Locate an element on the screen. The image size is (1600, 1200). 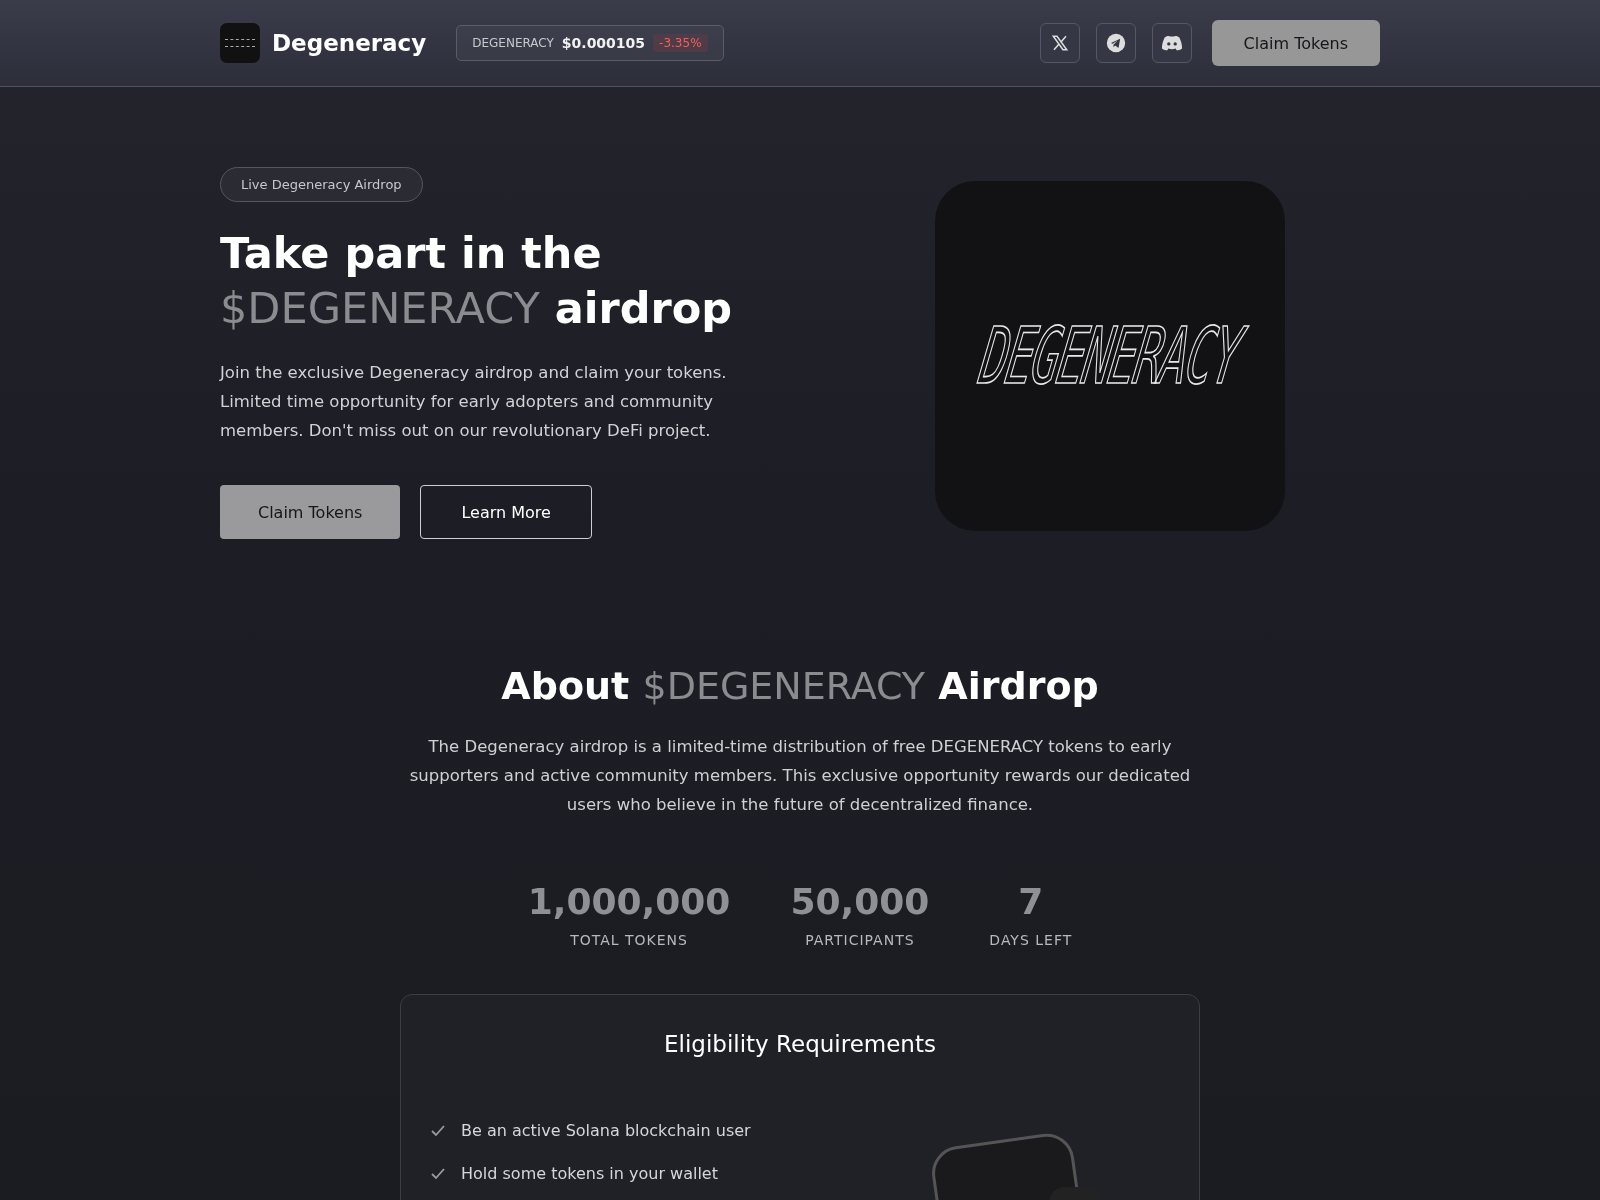
status-badge: Live Degeneracy Airdrop is located at coordinates (321, 184).